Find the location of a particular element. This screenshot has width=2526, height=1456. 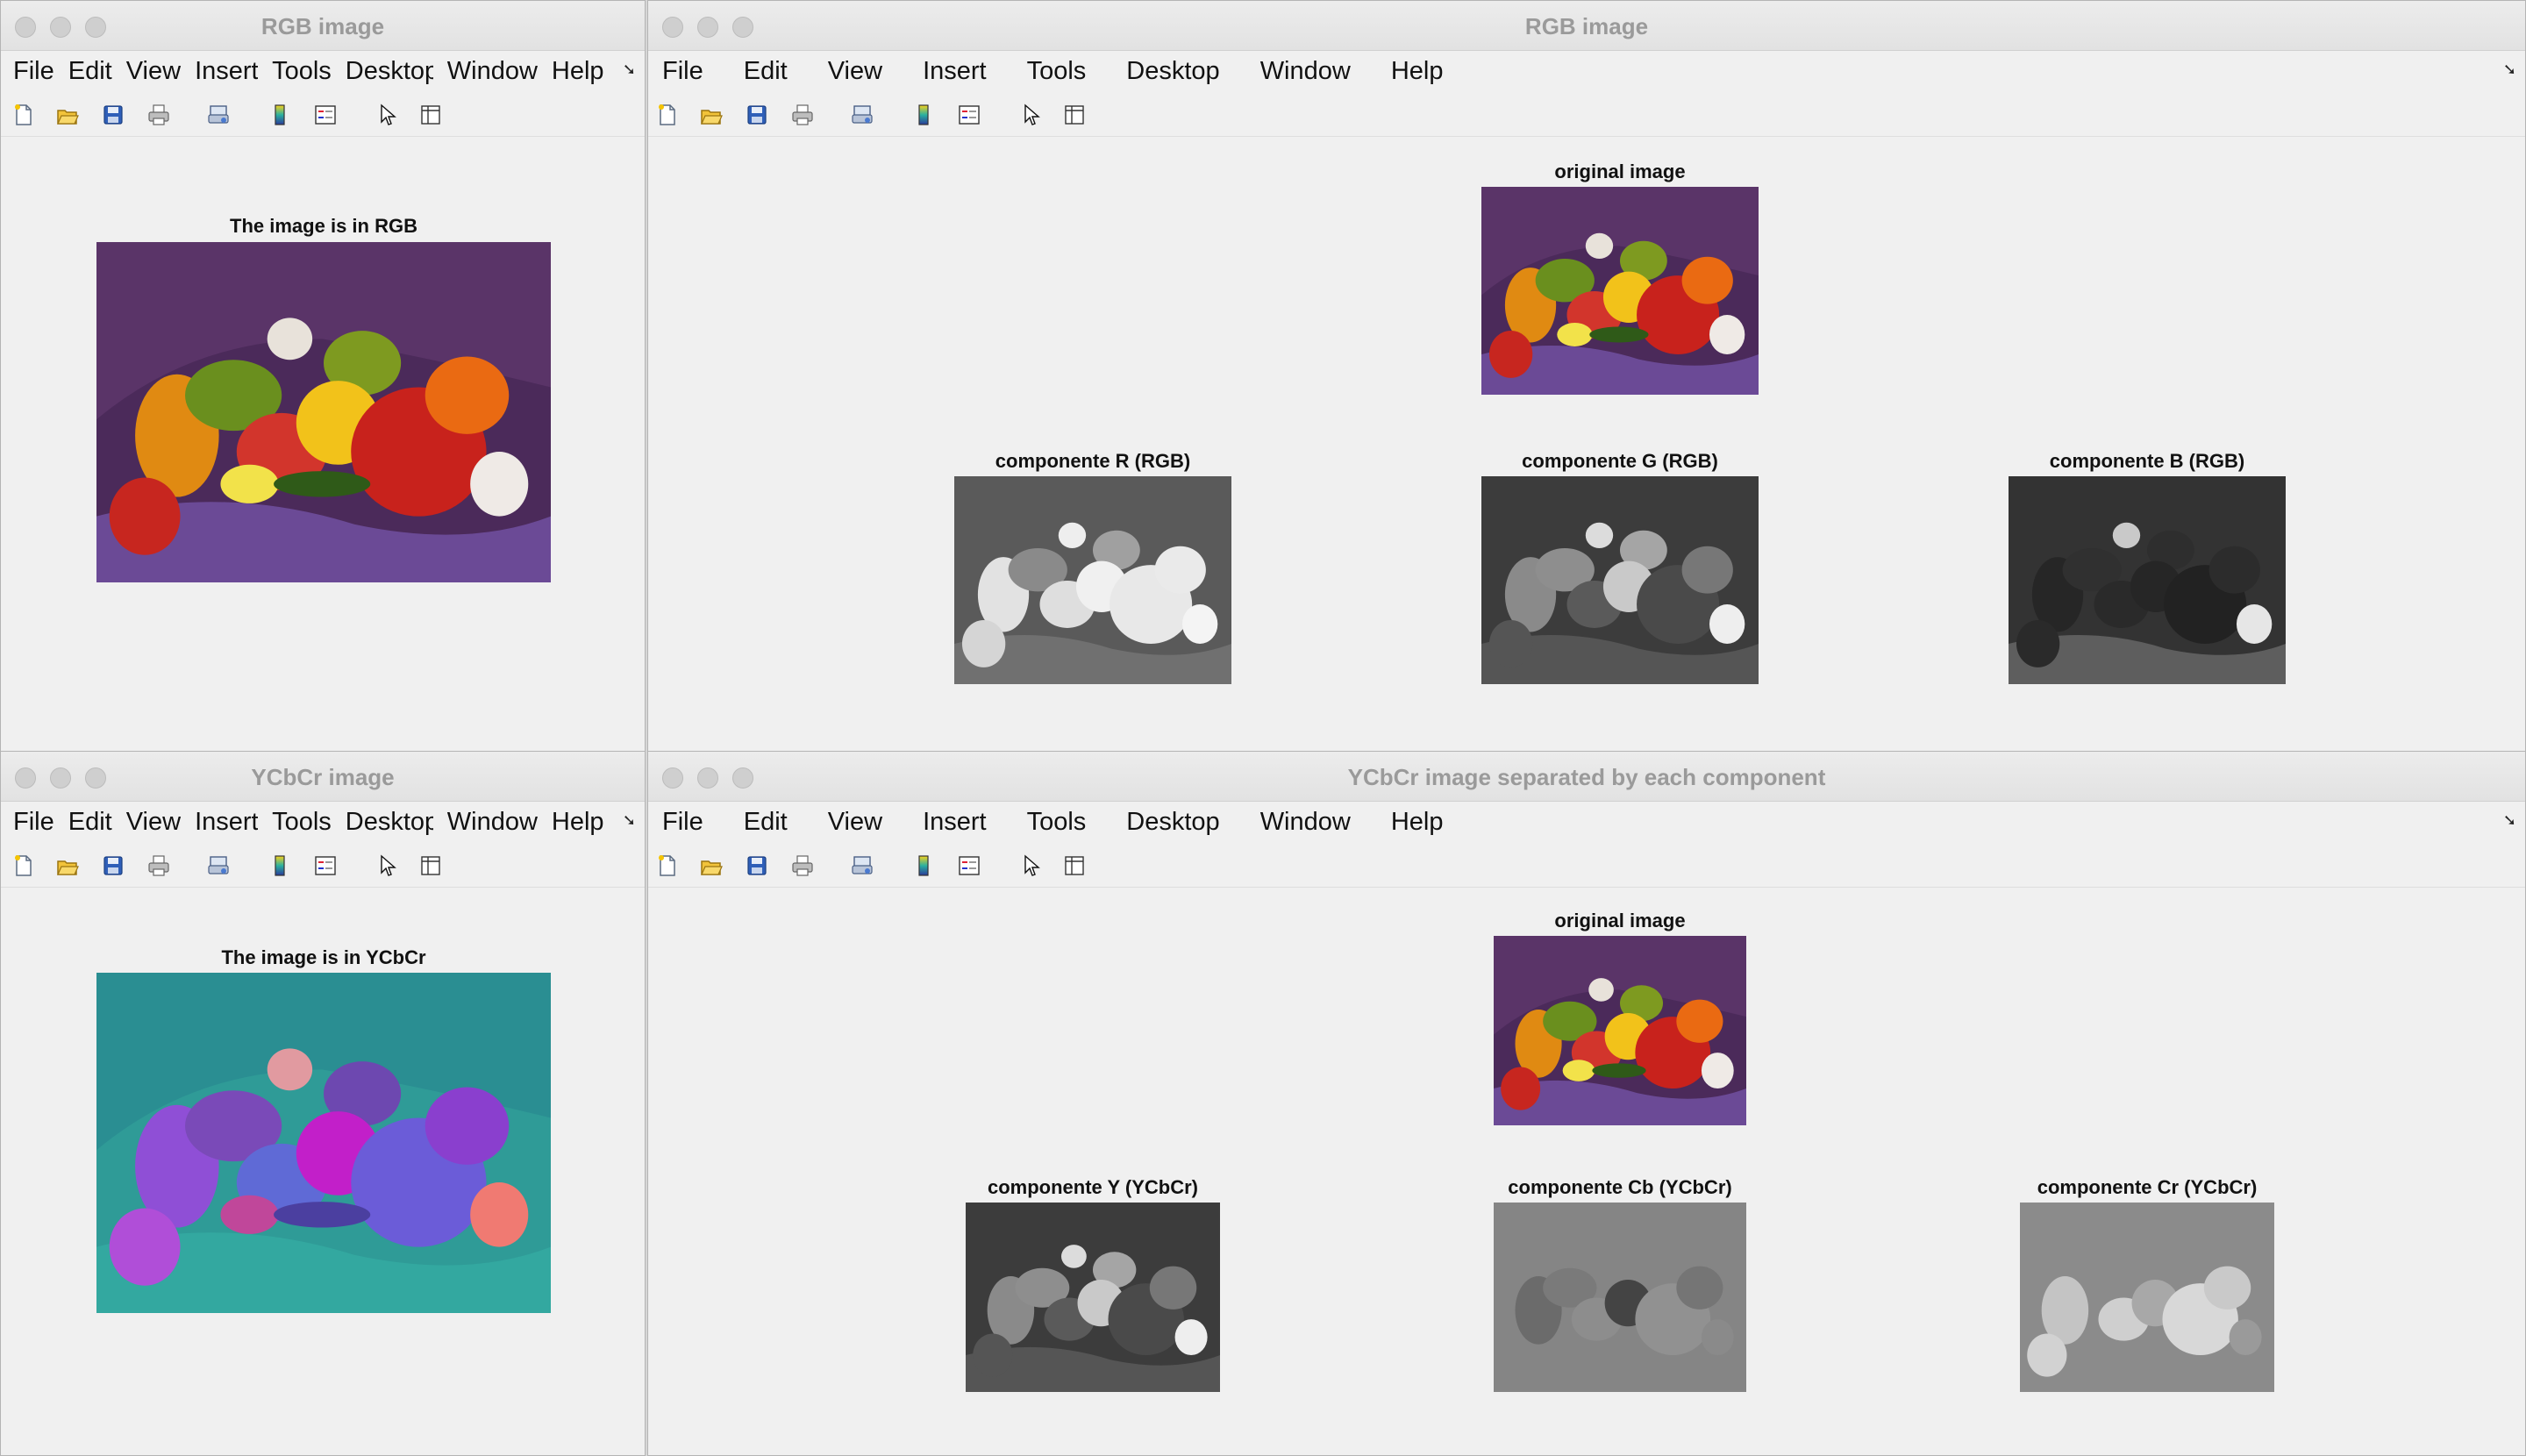

component-g-image is located at coordinates (1620, 580).